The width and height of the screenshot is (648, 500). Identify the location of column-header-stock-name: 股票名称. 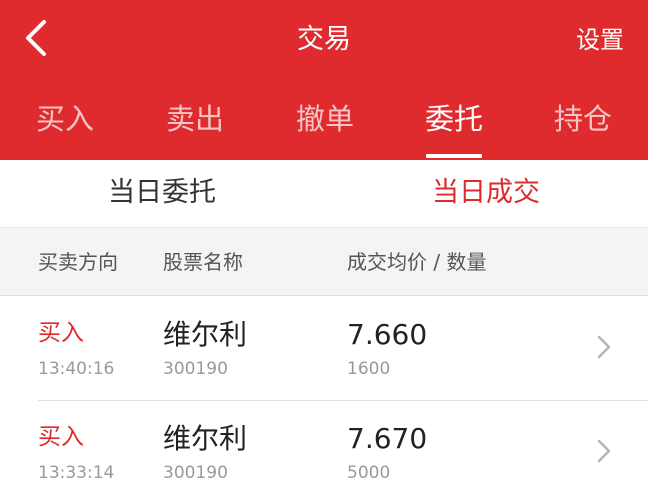
(203, 262).